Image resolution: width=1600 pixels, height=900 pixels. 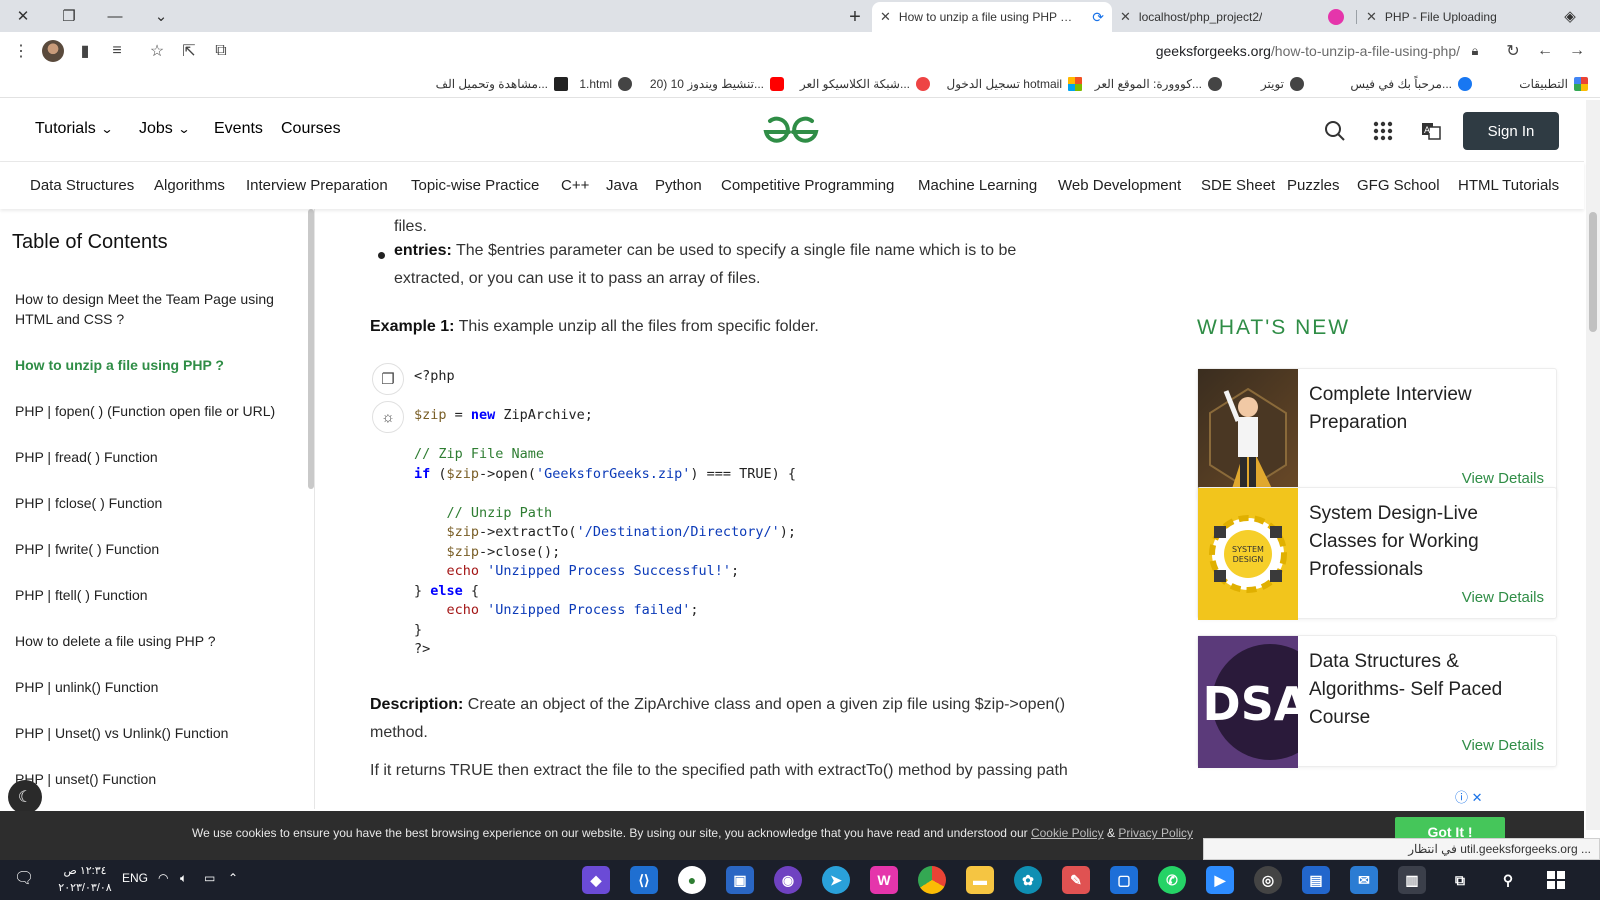 I want to click on sign-in-button: Sign In, so click(x=1511, y=131).